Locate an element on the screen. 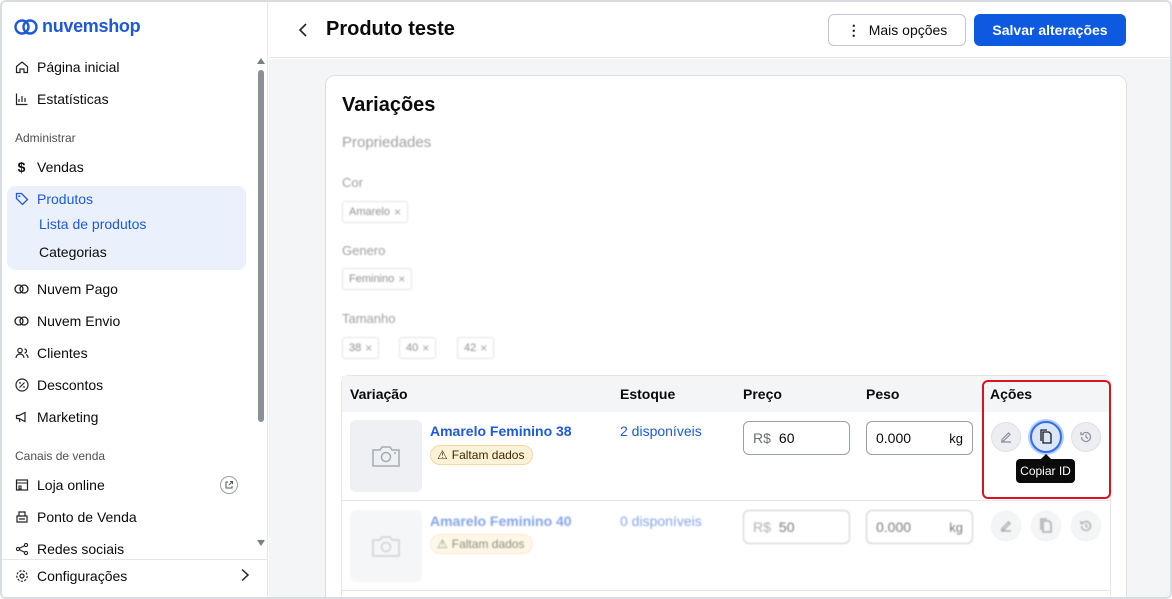 The height and width of the screenshot is (599, 1172). sidebar-subitem-categories: Categorias is located at coordinates (73, 252).